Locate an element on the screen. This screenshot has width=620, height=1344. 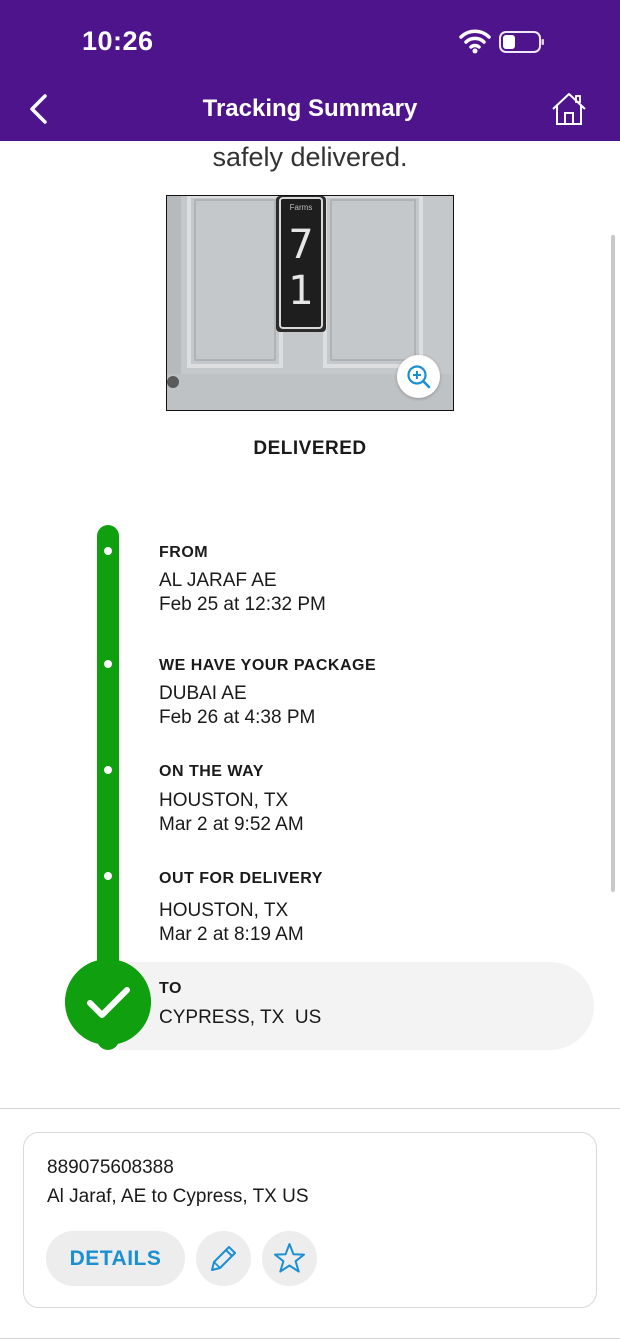
pencil-icon is located at coordinates (223, 1258).